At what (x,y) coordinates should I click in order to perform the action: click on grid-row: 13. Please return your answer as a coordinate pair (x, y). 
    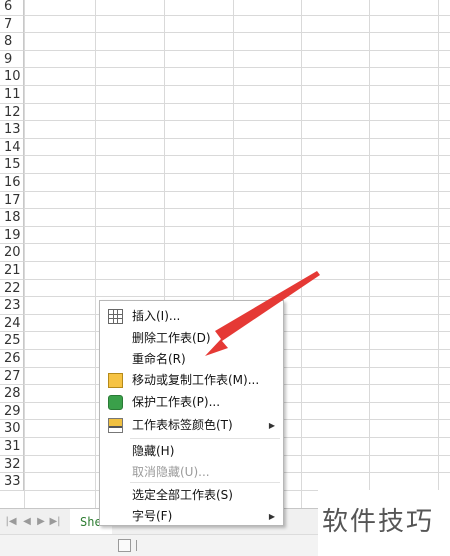
    Looking at the image, I should click on (225, 130).